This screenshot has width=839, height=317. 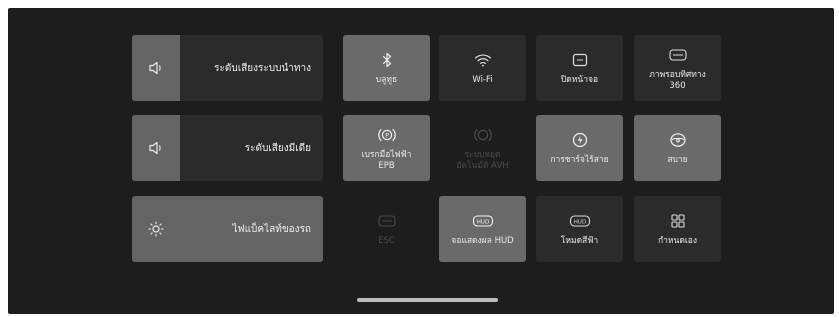 What do you see at coordinates (227, 148) in the screenshot?
I see `media-volume-slider: ระดับเสียงมีเดีย` at bounding box center [227, 148].